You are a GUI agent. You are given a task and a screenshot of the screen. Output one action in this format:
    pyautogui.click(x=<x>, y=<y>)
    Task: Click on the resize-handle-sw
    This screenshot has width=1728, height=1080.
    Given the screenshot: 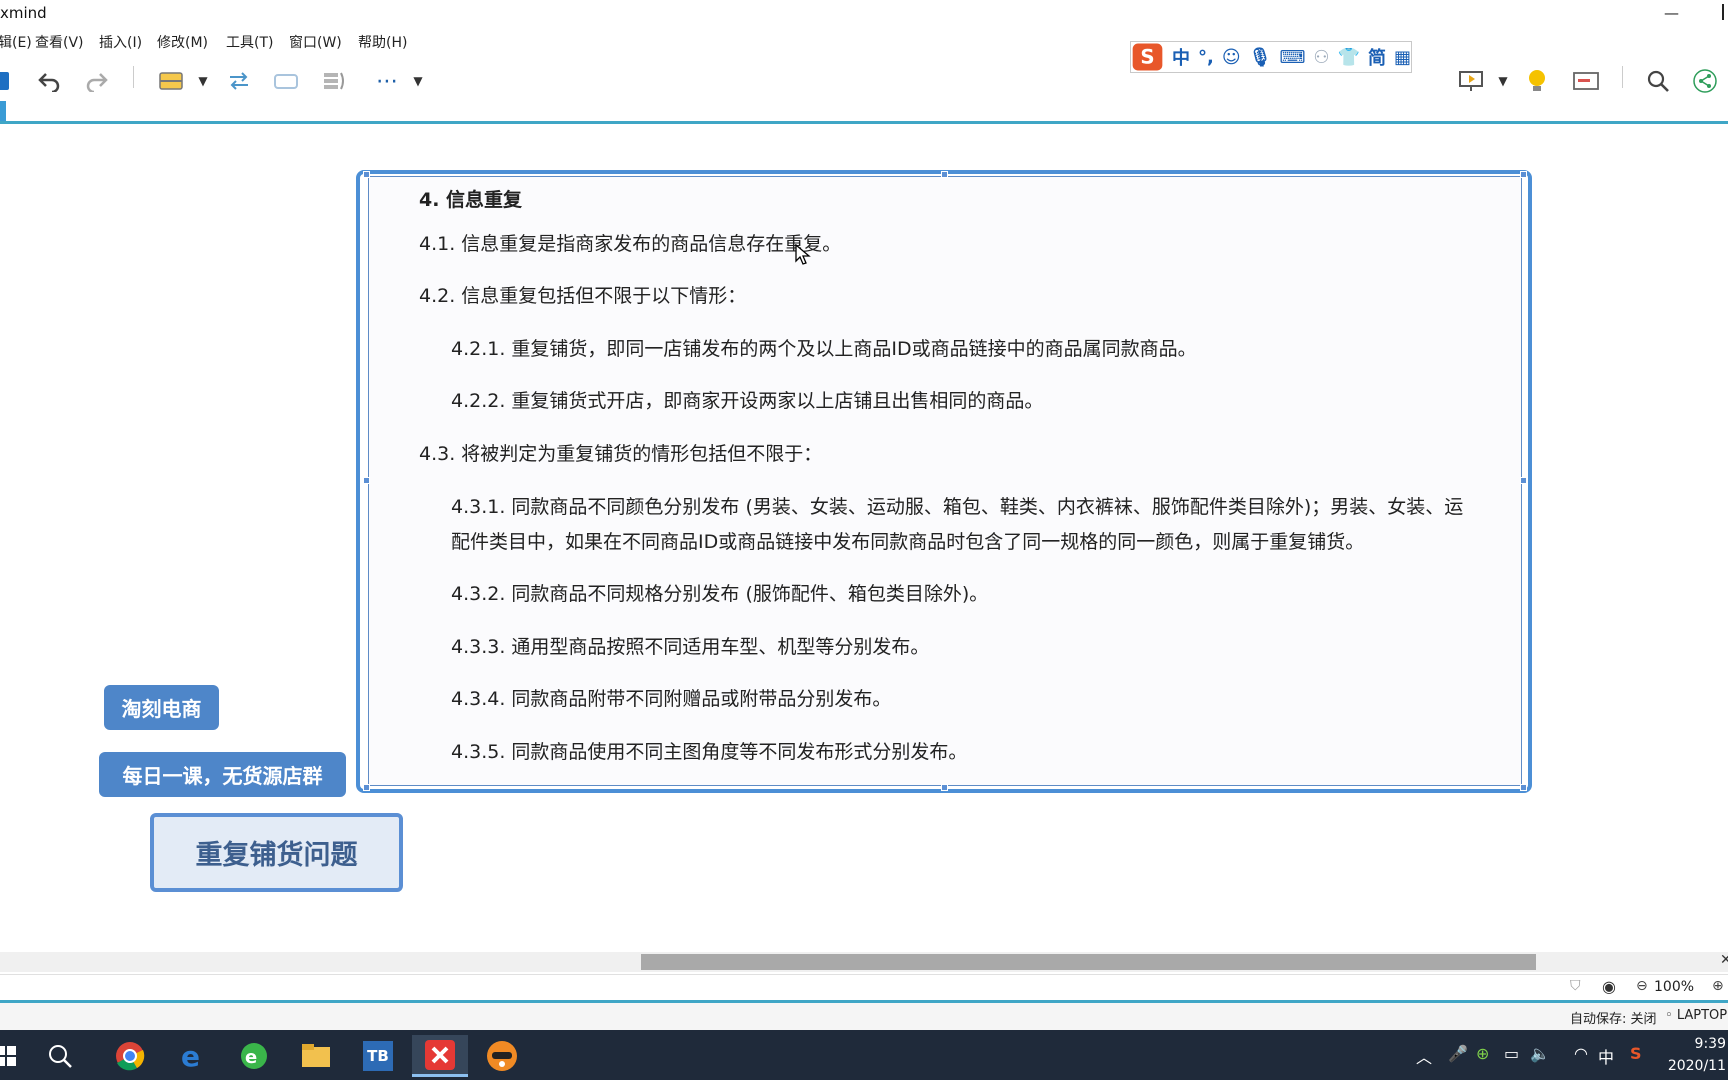 What is the action you would take?
    pyautogui.click(x=366, y=787)
    